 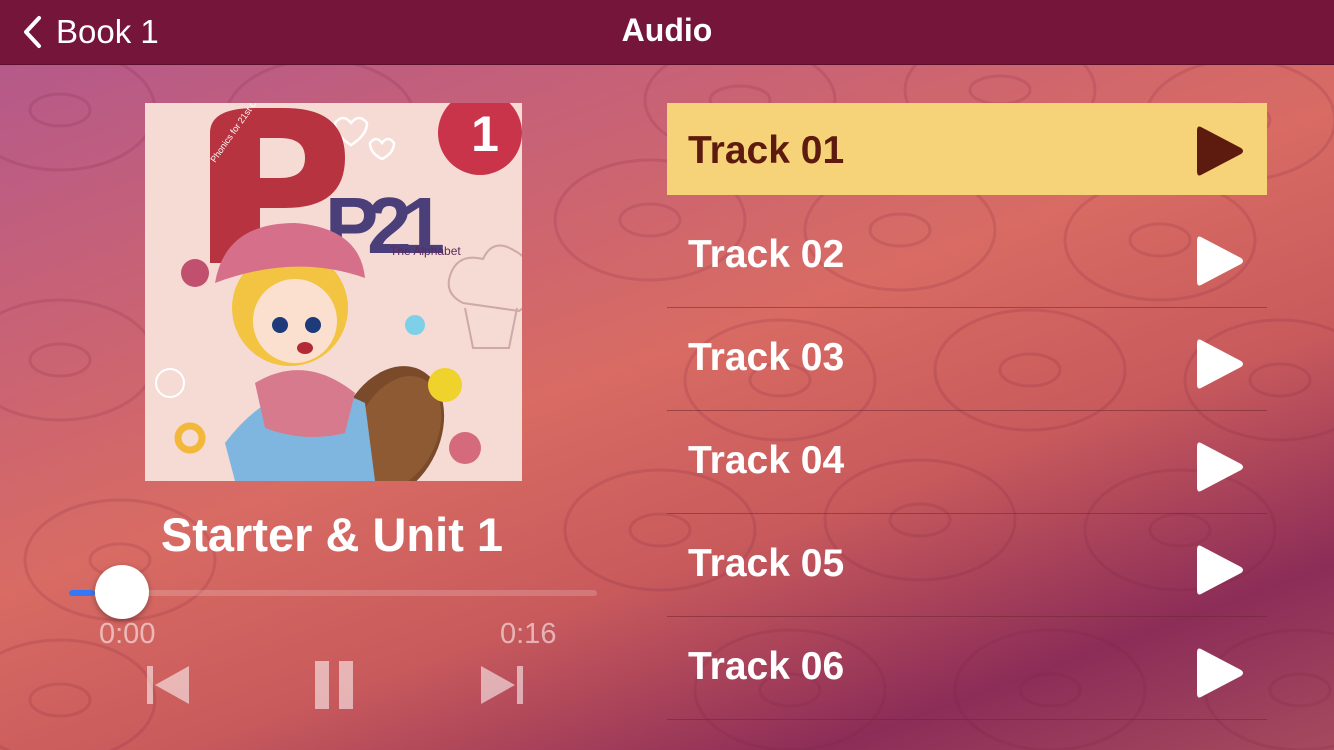 What do you see at coordinates (425, 251) in the screenshot?
I see `cover-subtitle: The Alphabet` at bounding box center [425, 251].